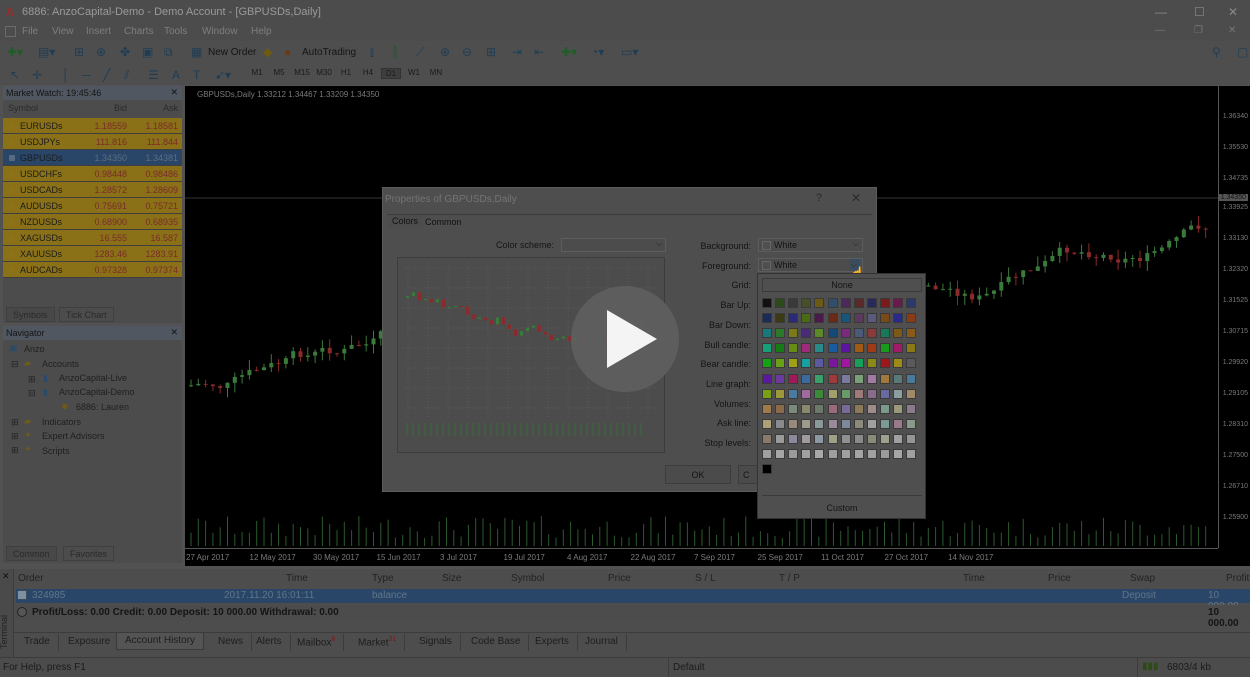  I want to click on candlestick-icon: ⫿, so click(395, 52).